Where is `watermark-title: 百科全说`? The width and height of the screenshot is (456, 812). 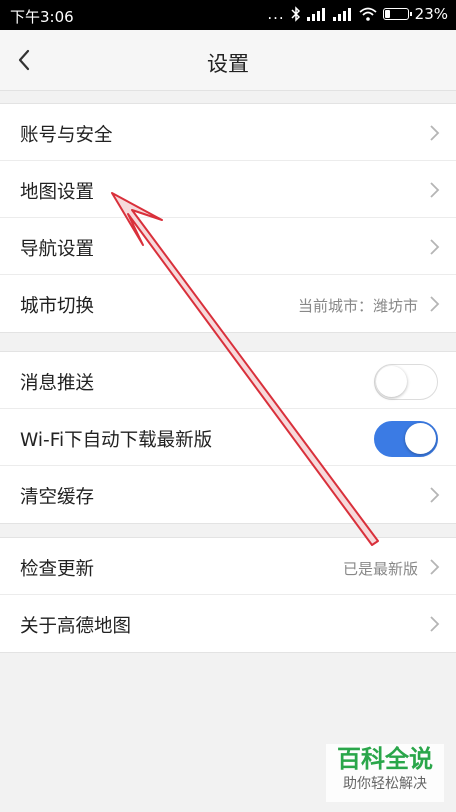
watermark-title: 百科全说 is located at coordinates (385, 759).